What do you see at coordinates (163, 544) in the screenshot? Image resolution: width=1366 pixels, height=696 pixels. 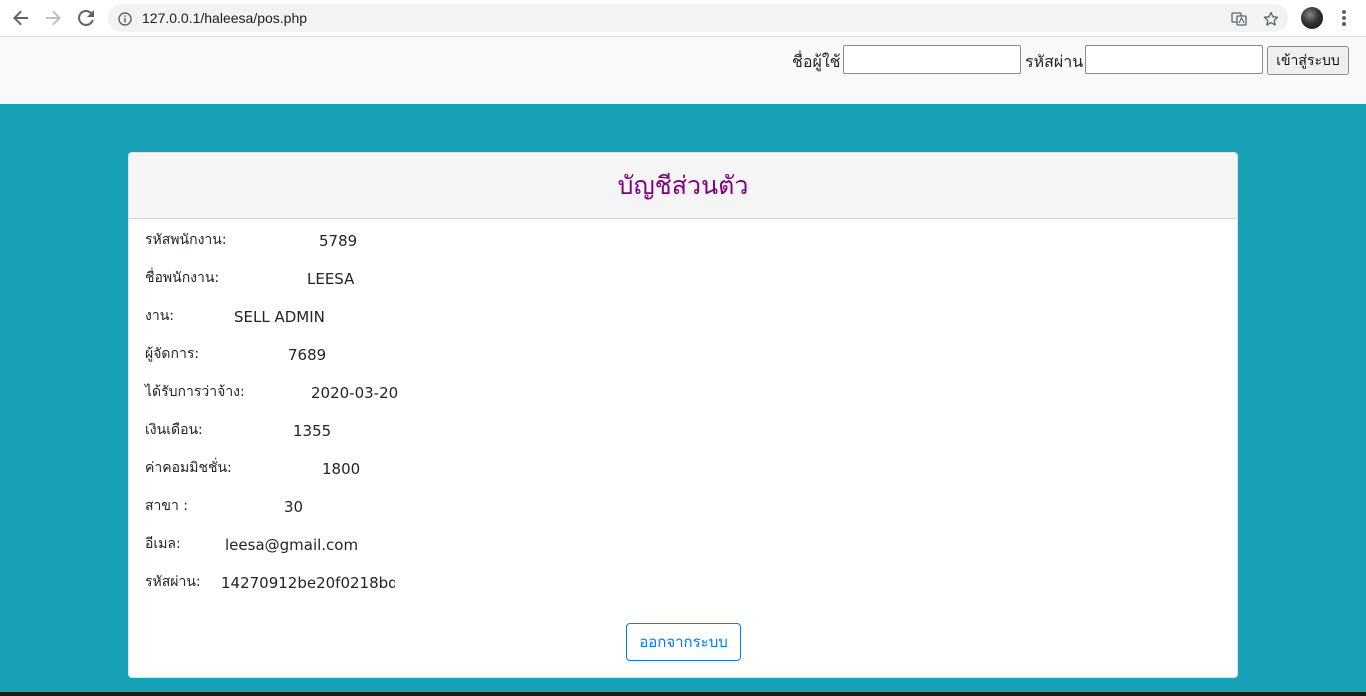 I see `field-label: อีเมล:` at bounding box center [163, 544].